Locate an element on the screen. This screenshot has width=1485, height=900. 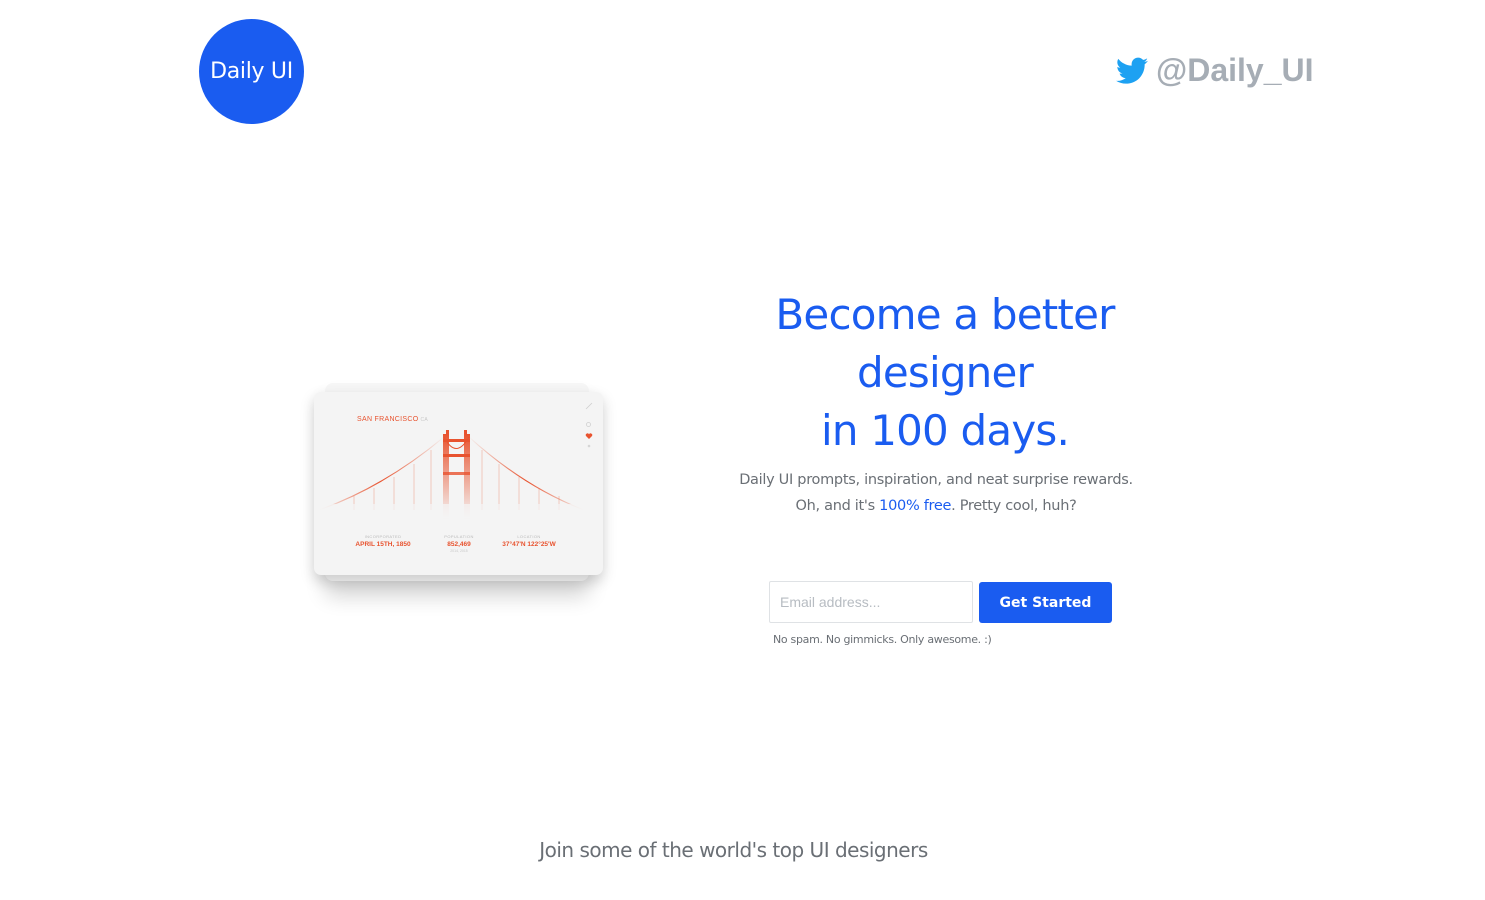
description-line-2-suffix: . Pretty cool, huh? is located at coordinates (1014, 506).